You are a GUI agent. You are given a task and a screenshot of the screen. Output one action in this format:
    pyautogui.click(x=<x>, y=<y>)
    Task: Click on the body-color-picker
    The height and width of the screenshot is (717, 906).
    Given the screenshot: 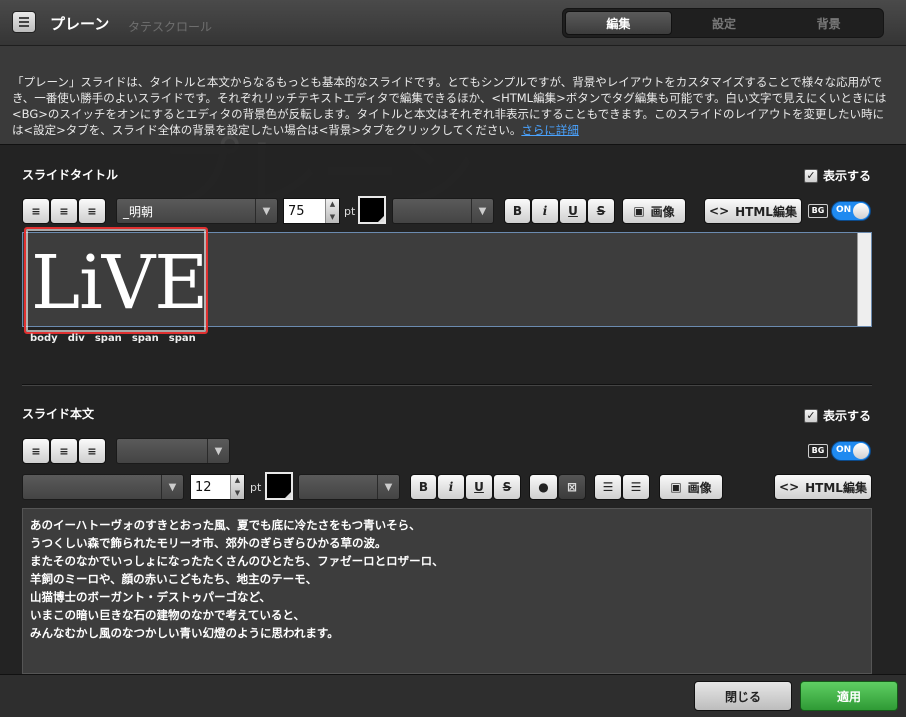 What is the action you would take?
    pyautogui.click(x=279, y=486)
    